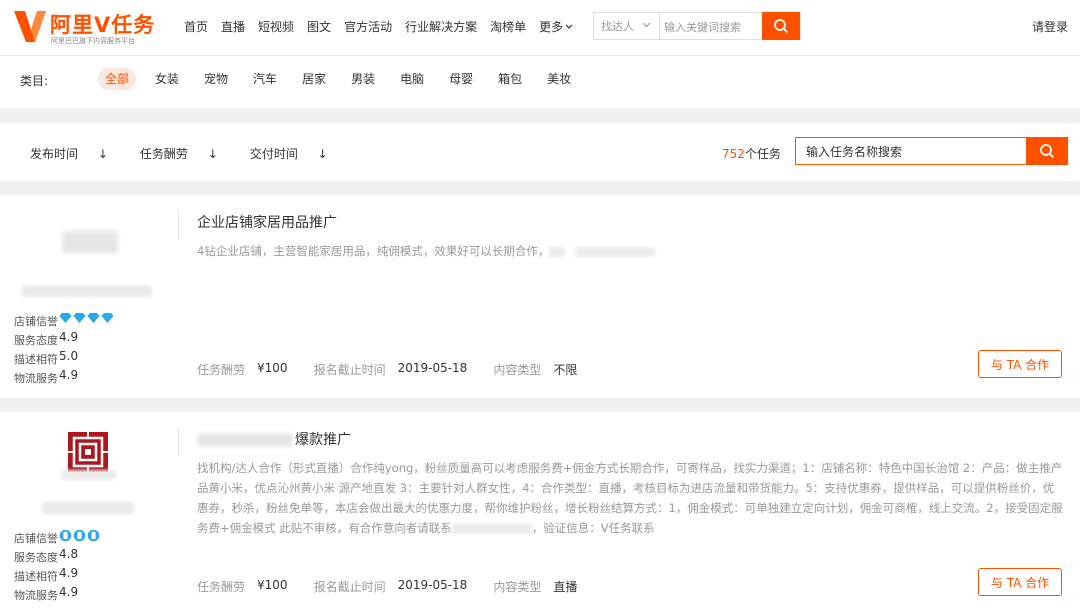 This screenshot has height=612, width=1080. Describe the element at coordinates (273, 154) in the screenshot. I see `sort-label: 交付时间` at that location.